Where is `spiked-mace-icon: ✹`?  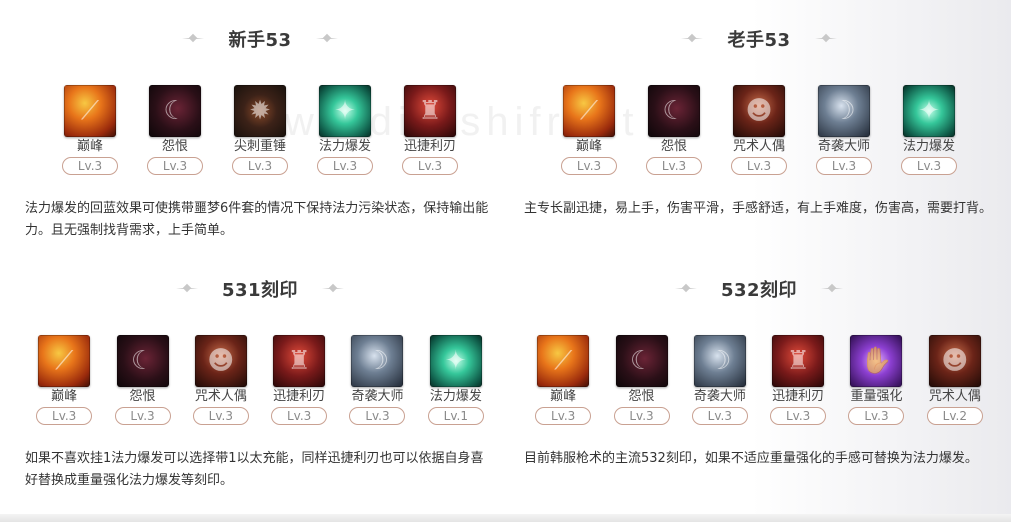 spiked-mace-icon: ✹ is located at coordinates (260, 111).